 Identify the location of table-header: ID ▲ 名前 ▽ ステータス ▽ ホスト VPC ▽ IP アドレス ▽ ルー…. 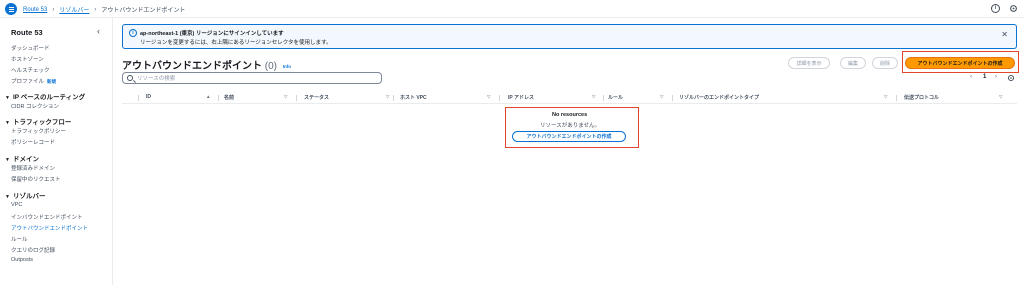
(569, 98).